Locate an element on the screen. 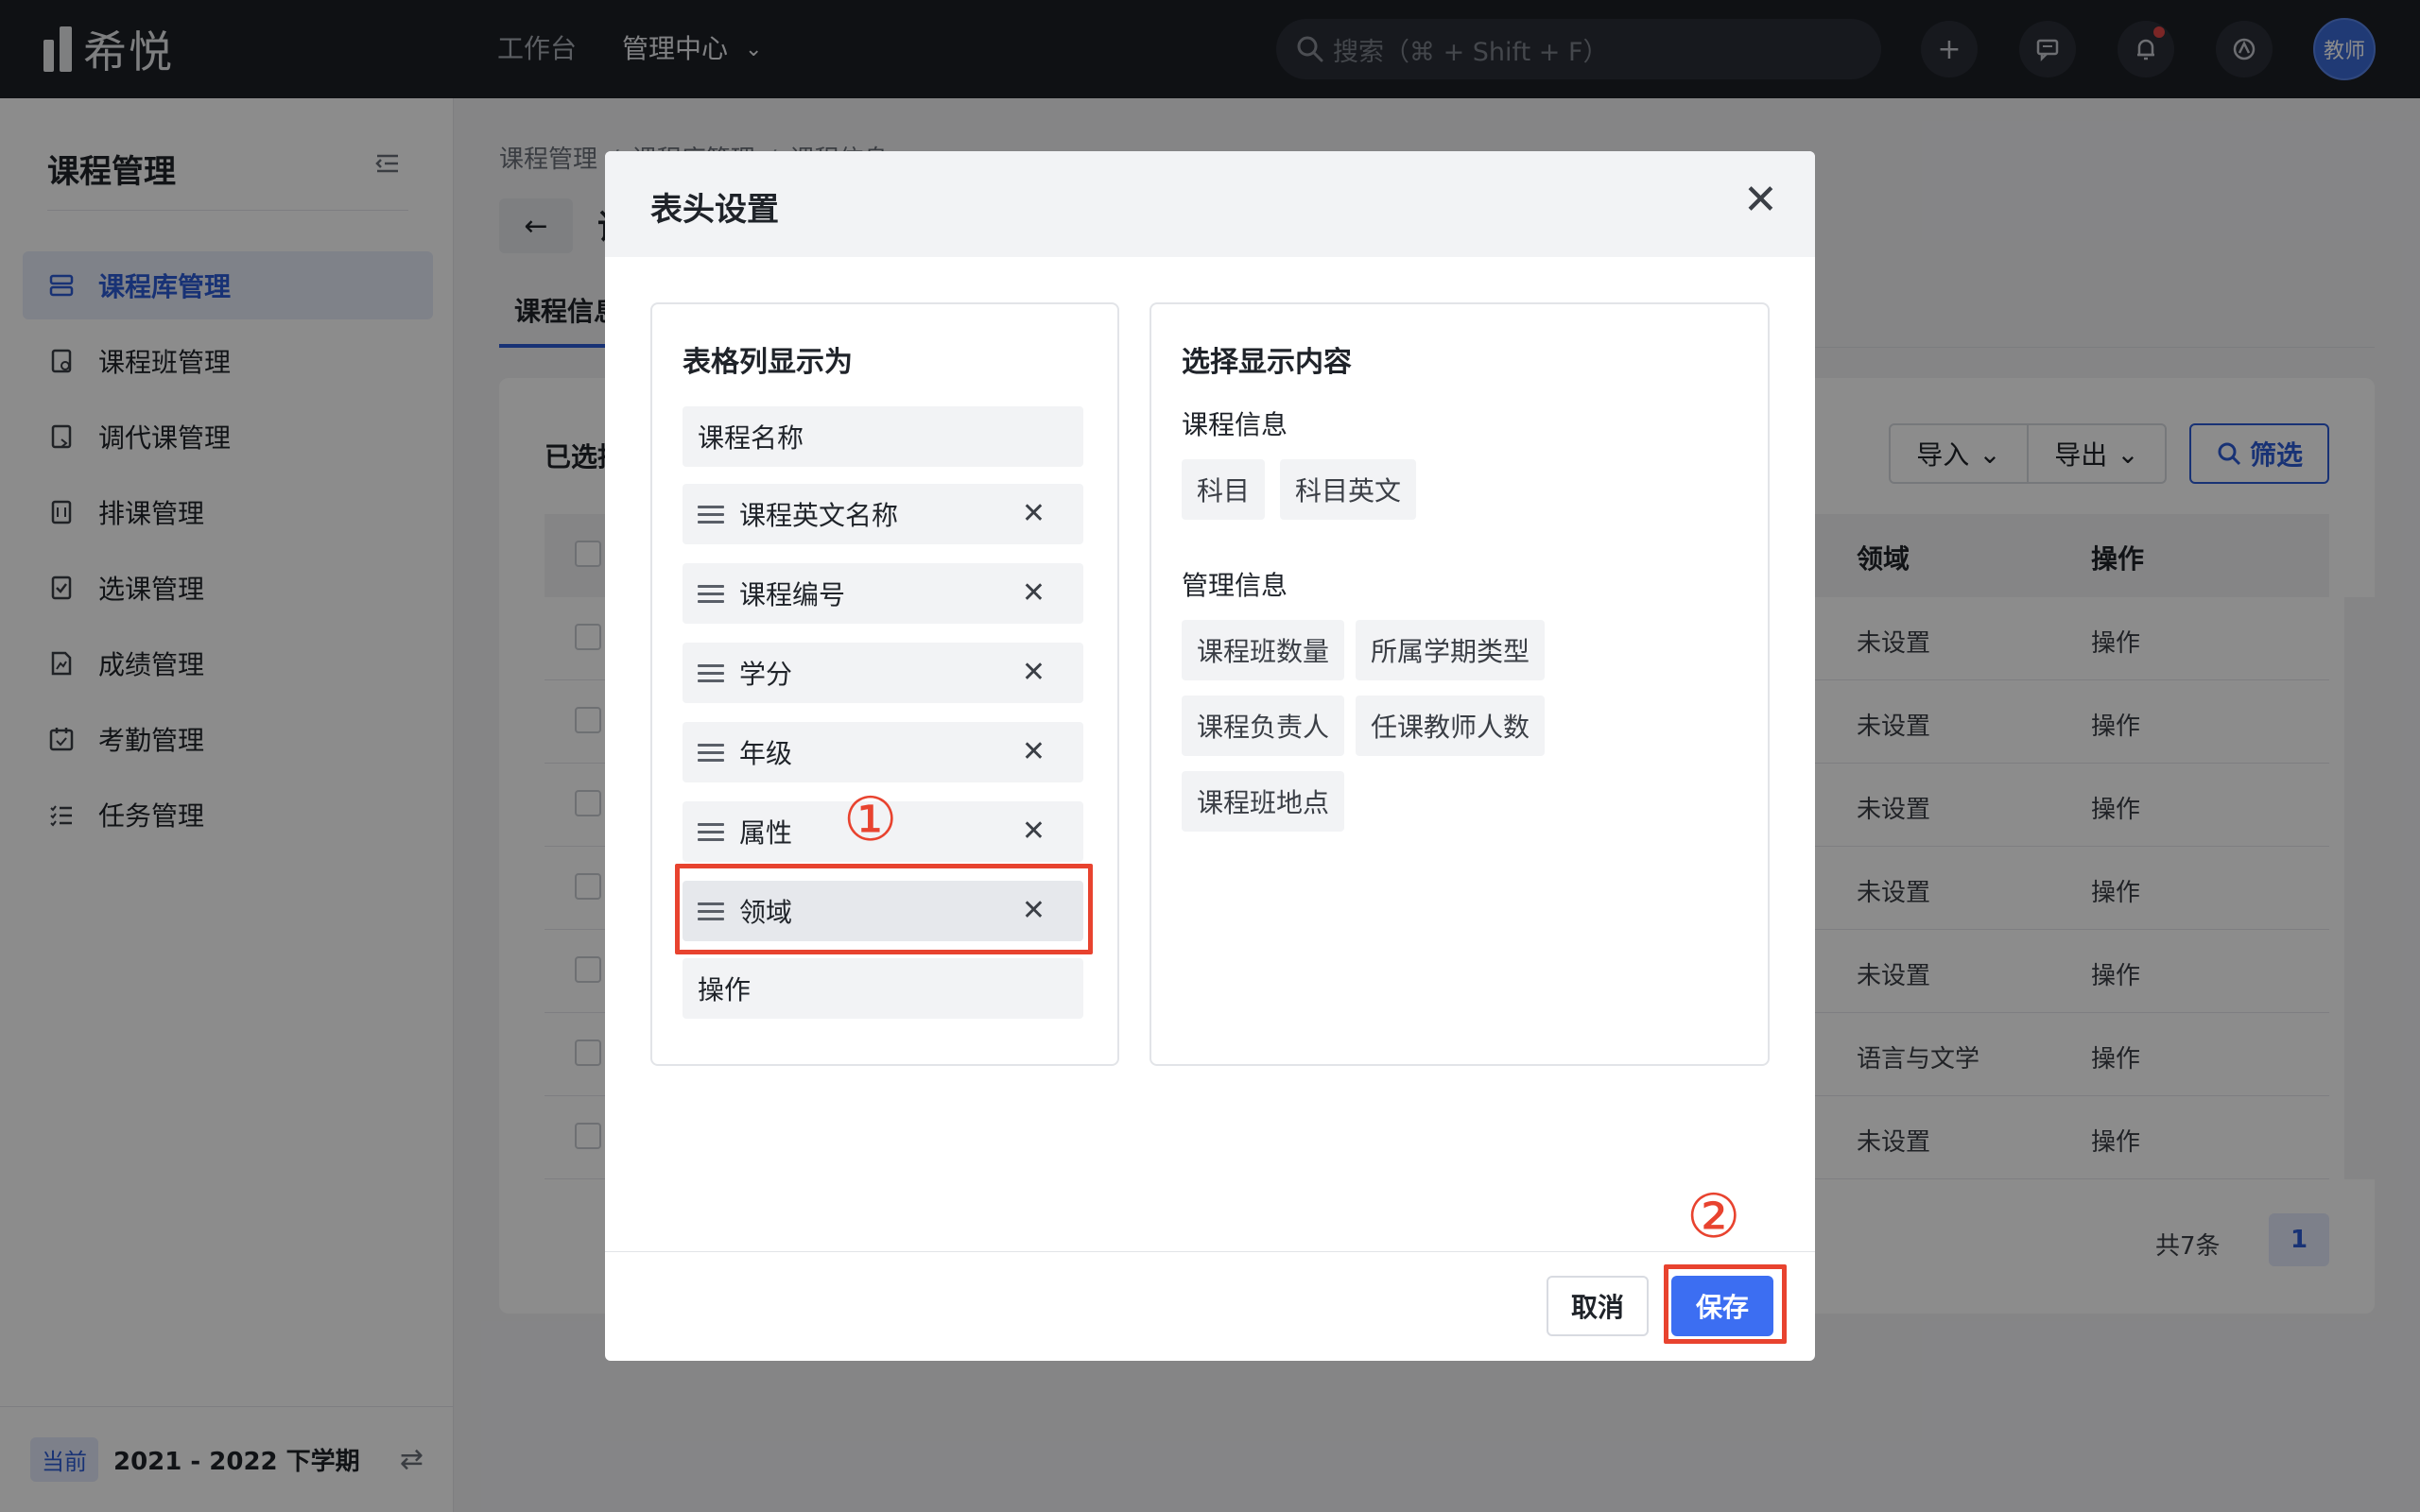  column-item: 学分 ✕ is located at coordinates (883, 673).